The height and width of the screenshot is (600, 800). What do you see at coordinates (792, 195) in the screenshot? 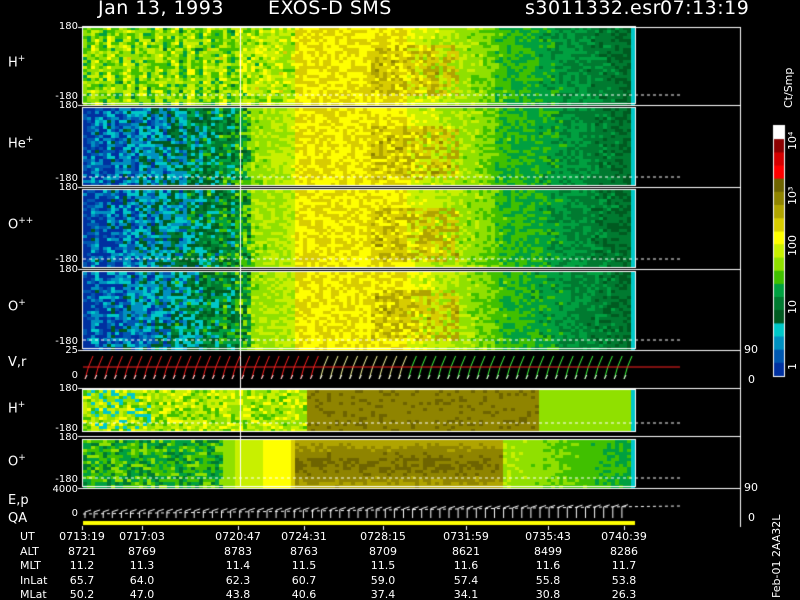
I see `colorbar-label-1k: 10³` at bounding box center [792, 195].